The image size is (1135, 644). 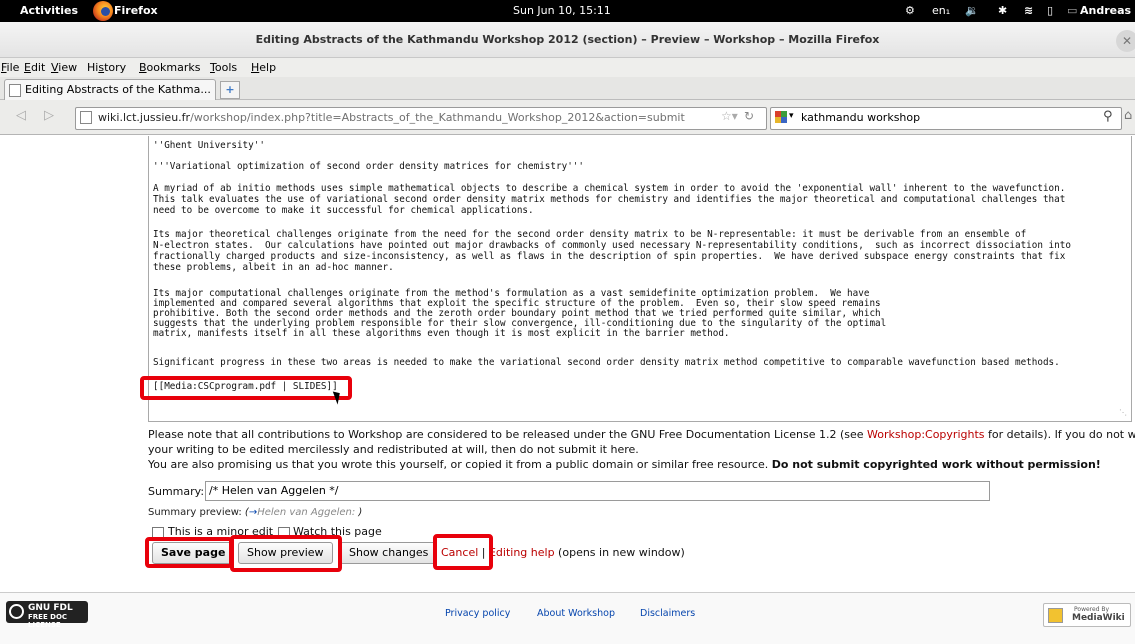 What do you see at coordinates (791, 116) in the screenshot?
I see `engine-dropdown-icon: ▾` at bounding box center [791, 116].